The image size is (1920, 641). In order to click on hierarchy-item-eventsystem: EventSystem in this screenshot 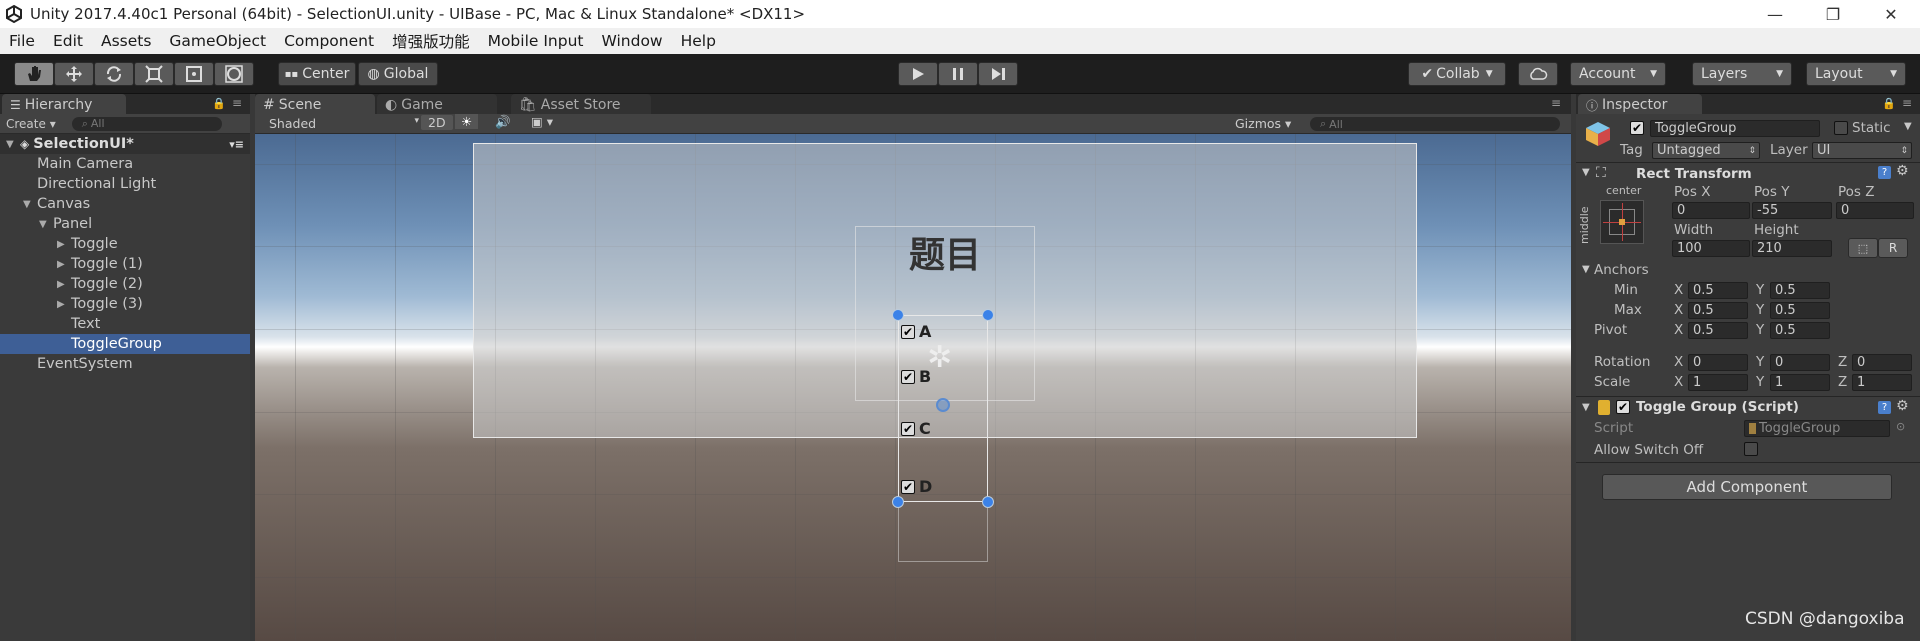, I will do `click(125, 364)`.